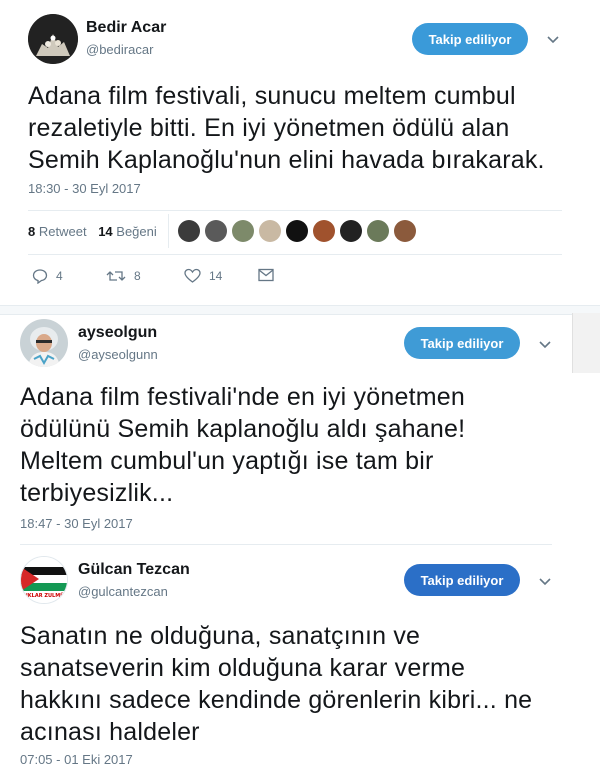 The image size is (600, 767). I want to click on tweet-text-line: Adana film festivali'nde en iyi yönetmen, so click(242, 397).